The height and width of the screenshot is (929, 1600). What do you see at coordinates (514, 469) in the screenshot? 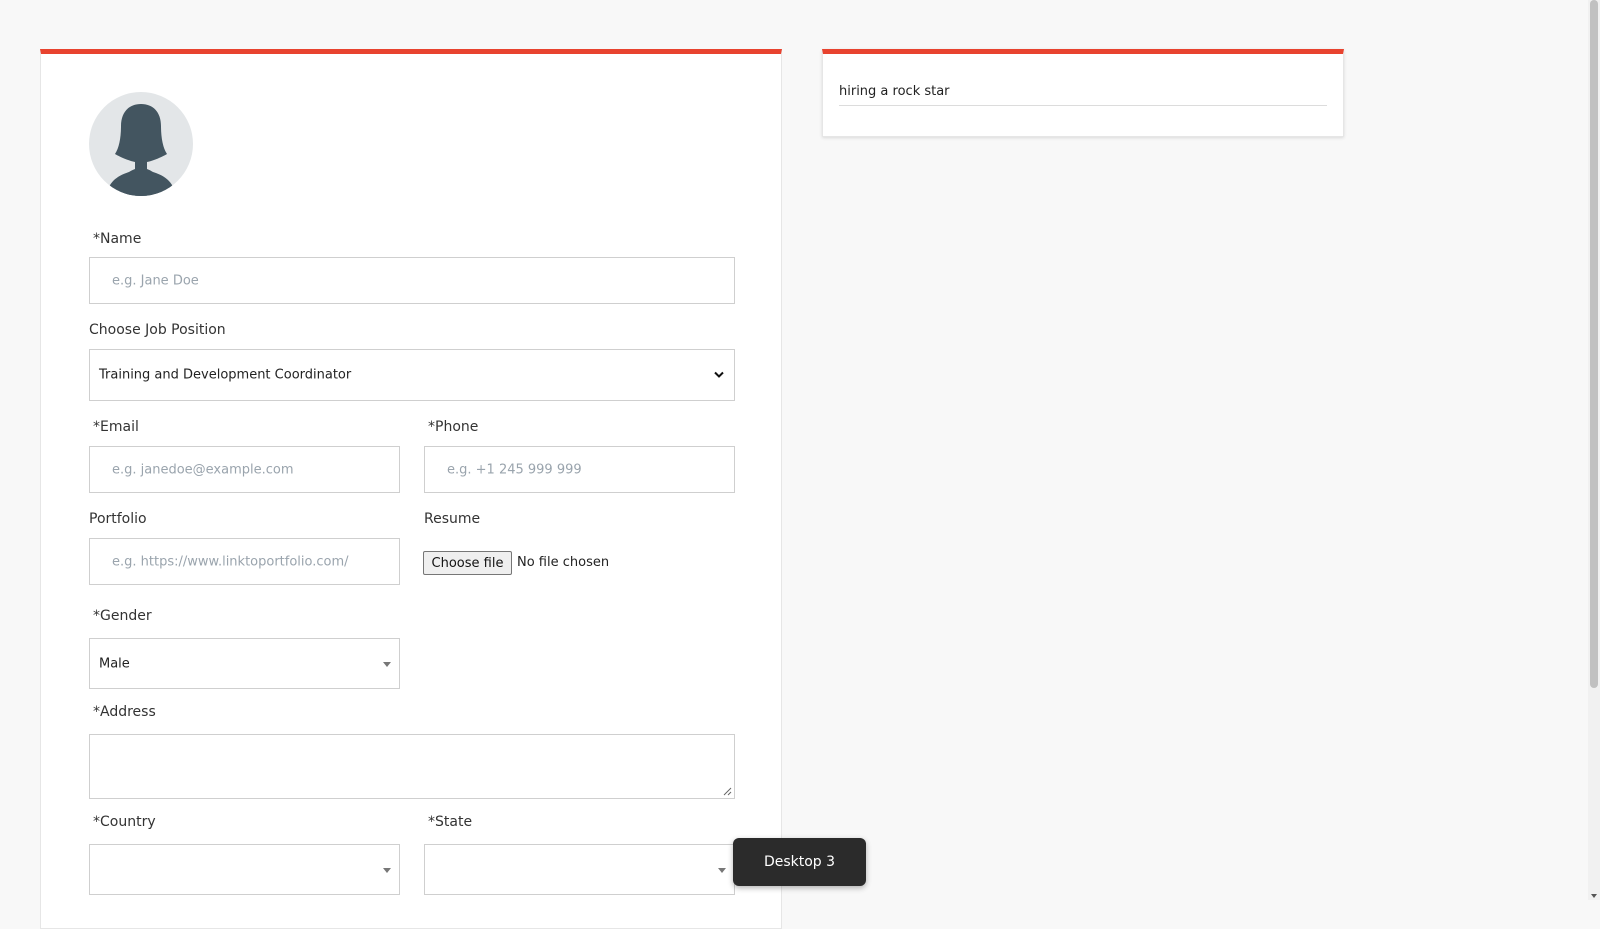
I see `phone-placeholder: e.g. +1 245 999 999` at bounding box center [514, 469].